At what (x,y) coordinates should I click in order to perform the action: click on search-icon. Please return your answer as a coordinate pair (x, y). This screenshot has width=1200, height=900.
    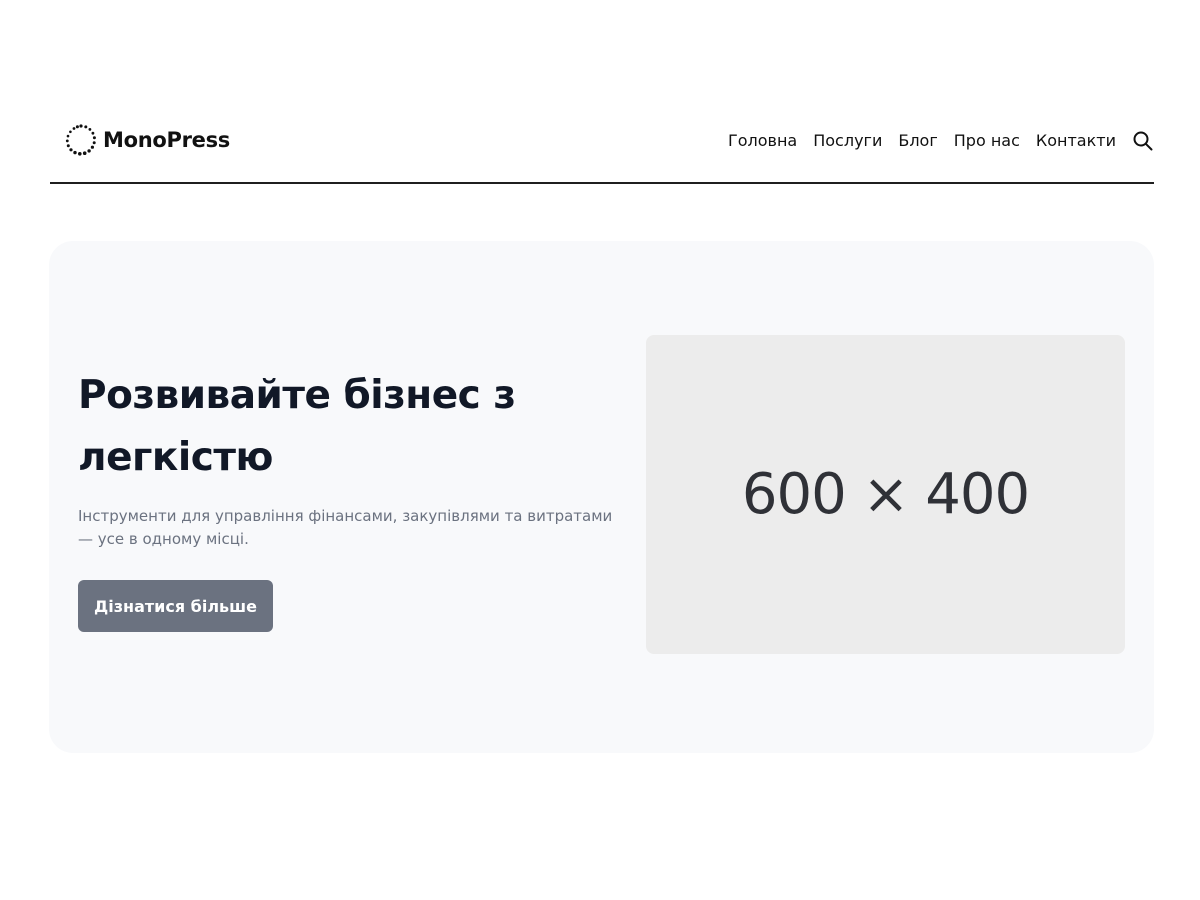
    Looking at the image, I should click on (1143, 141).